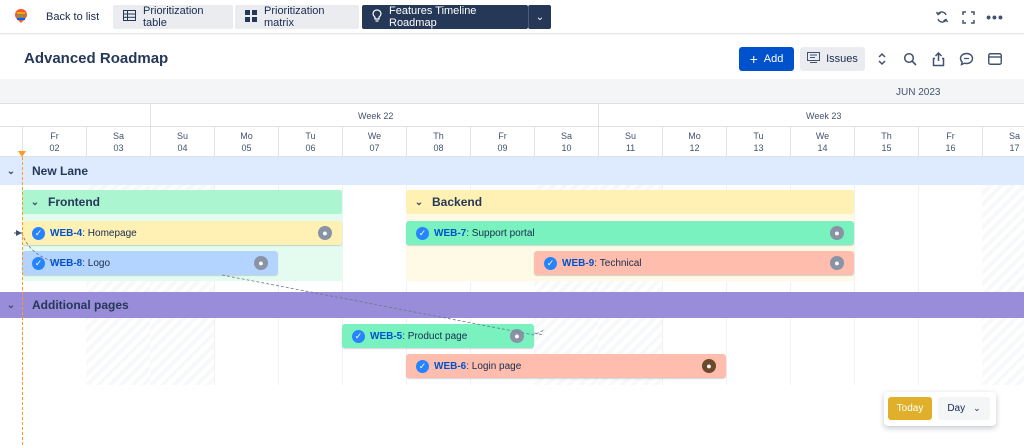  Describe the element at coordinates (294, 17) in the screenshot. I see `tab-label: Prioritization matrix` at that location.